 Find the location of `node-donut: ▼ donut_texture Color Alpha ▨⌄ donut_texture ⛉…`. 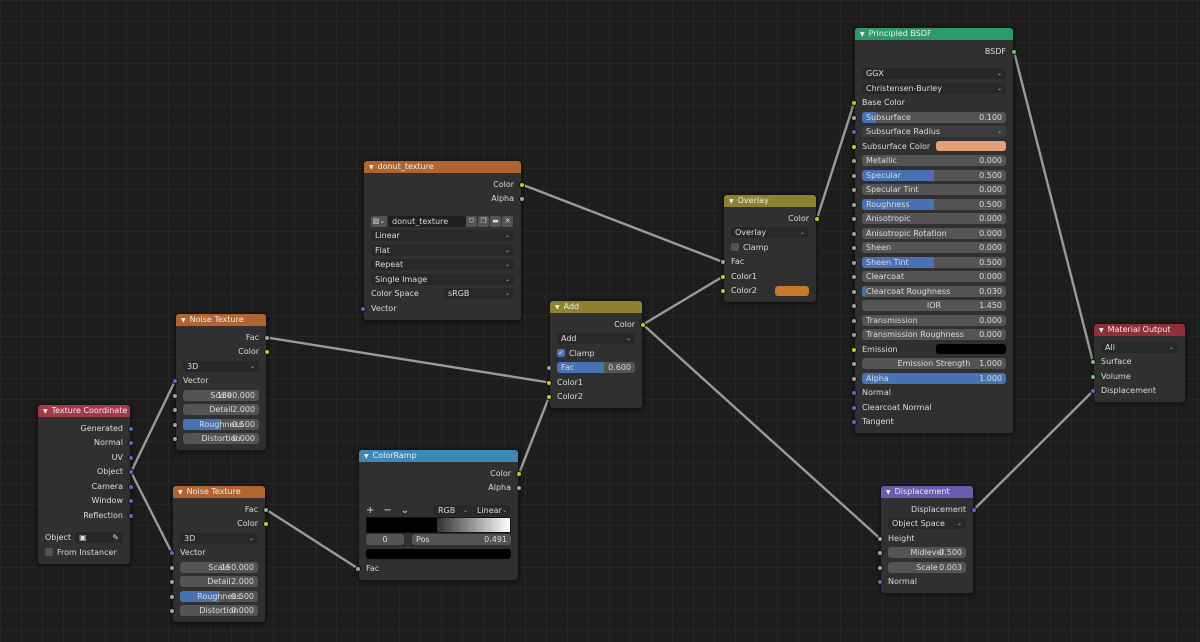

node-donut: ▼ donut_texture Color Alpha ▨⌄ donut_texture ⛉… is located at coordinates (442, 240).